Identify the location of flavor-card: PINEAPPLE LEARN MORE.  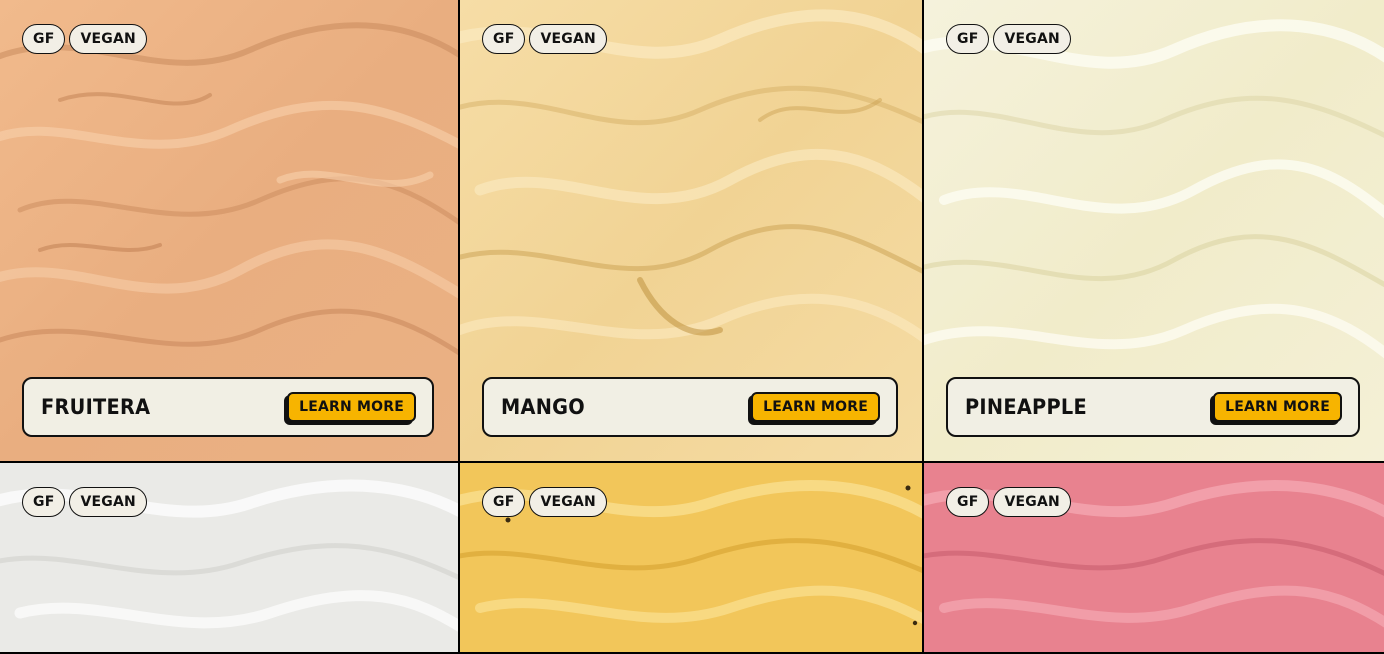
(1153, 407).